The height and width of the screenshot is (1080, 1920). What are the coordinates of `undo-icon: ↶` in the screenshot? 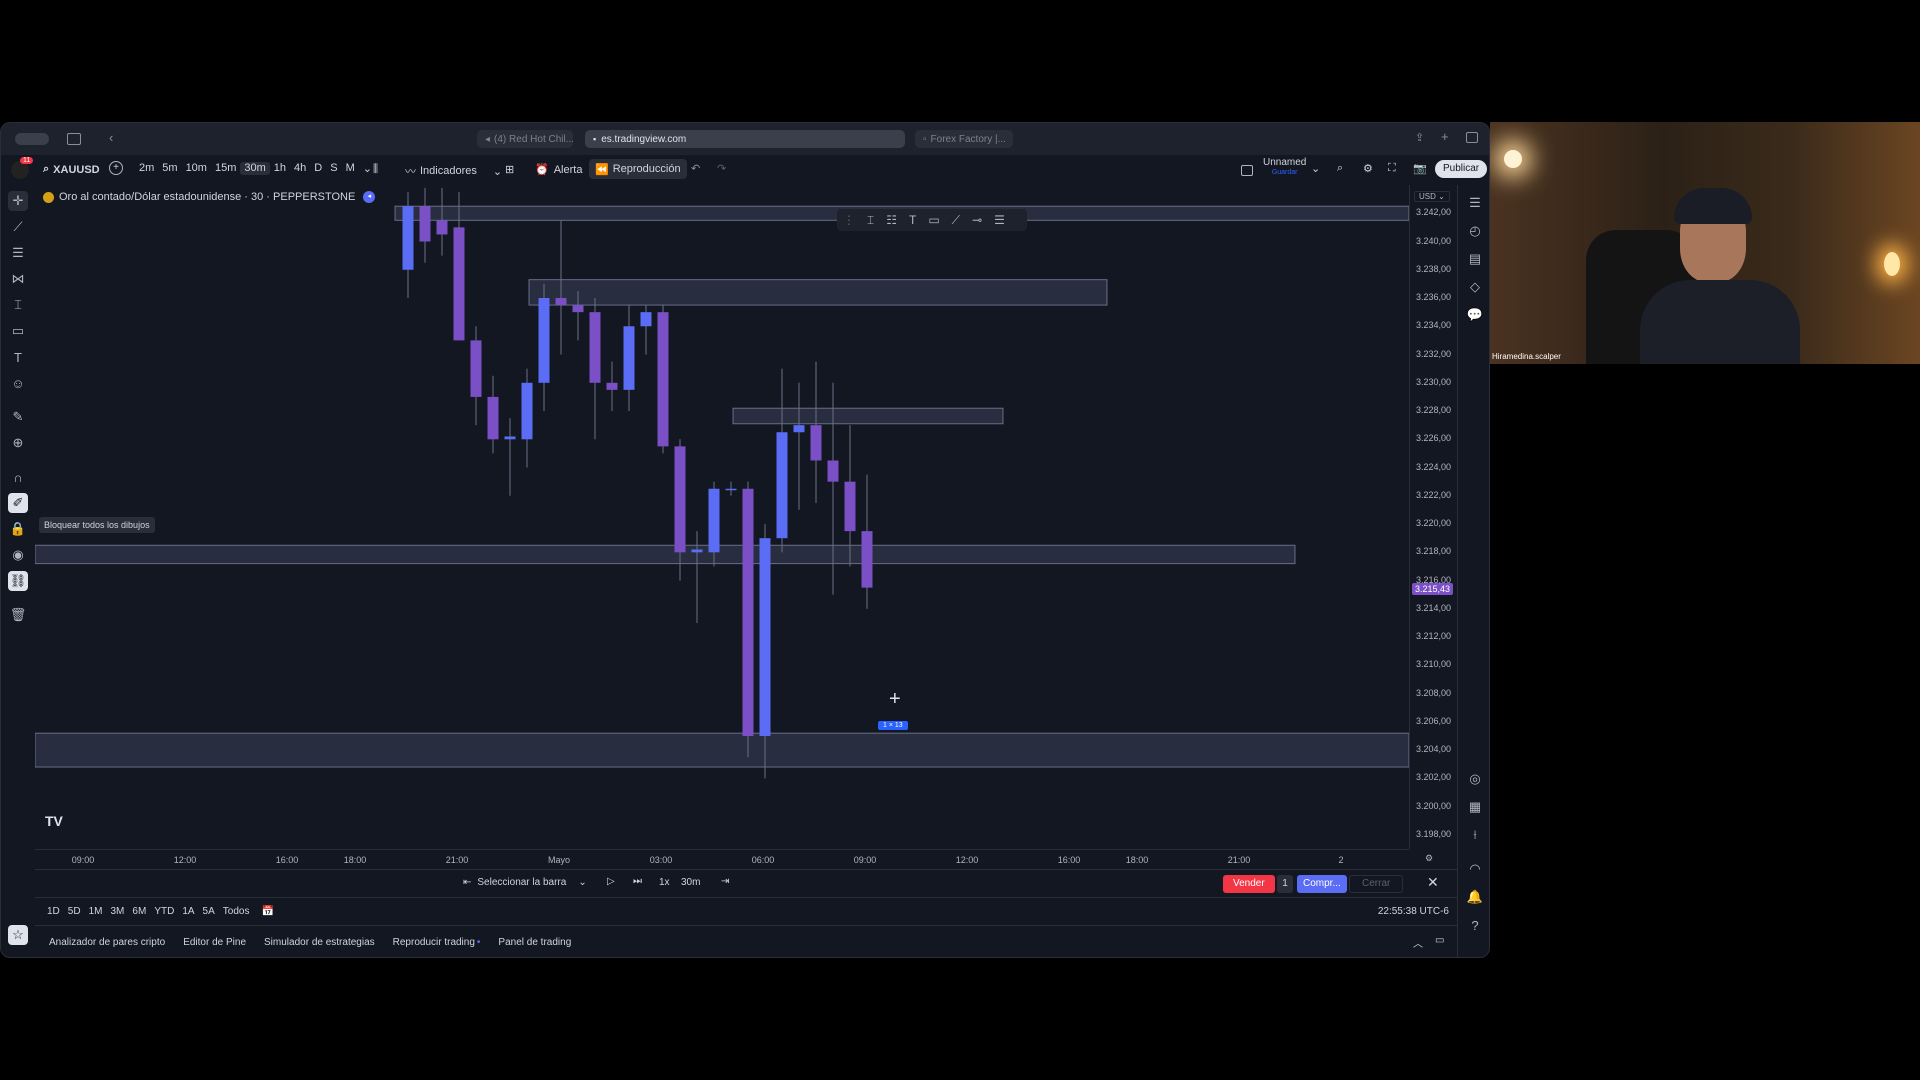 It's located at (695, 168).